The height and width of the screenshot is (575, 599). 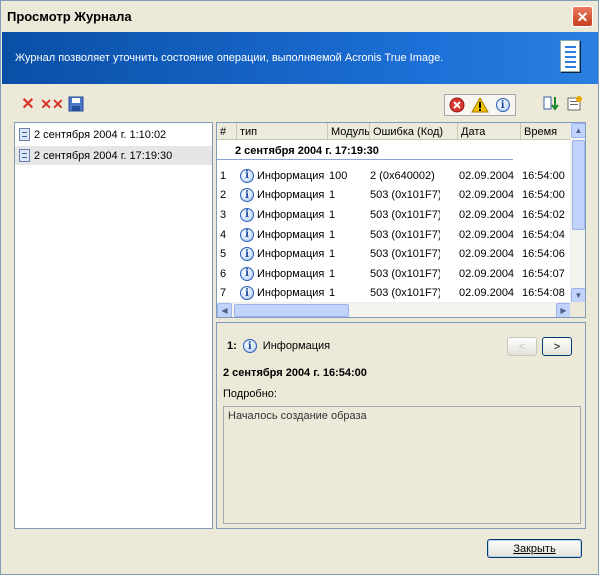 What do you see at coordinates (457, 105) in the screenshot?
I see `error-filter-icon` at bounding box center [457, 105].